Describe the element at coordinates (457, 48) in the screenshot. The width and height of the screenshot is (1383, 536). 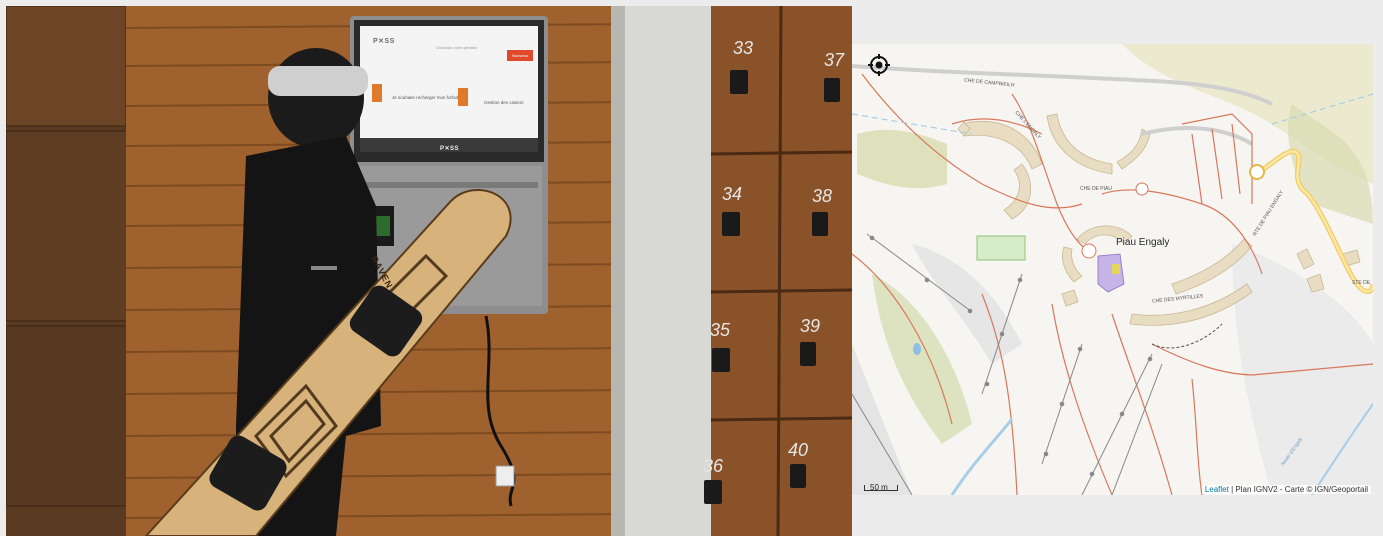
I see `kiosk-subtitle: Choisissez votre opération` at that location.